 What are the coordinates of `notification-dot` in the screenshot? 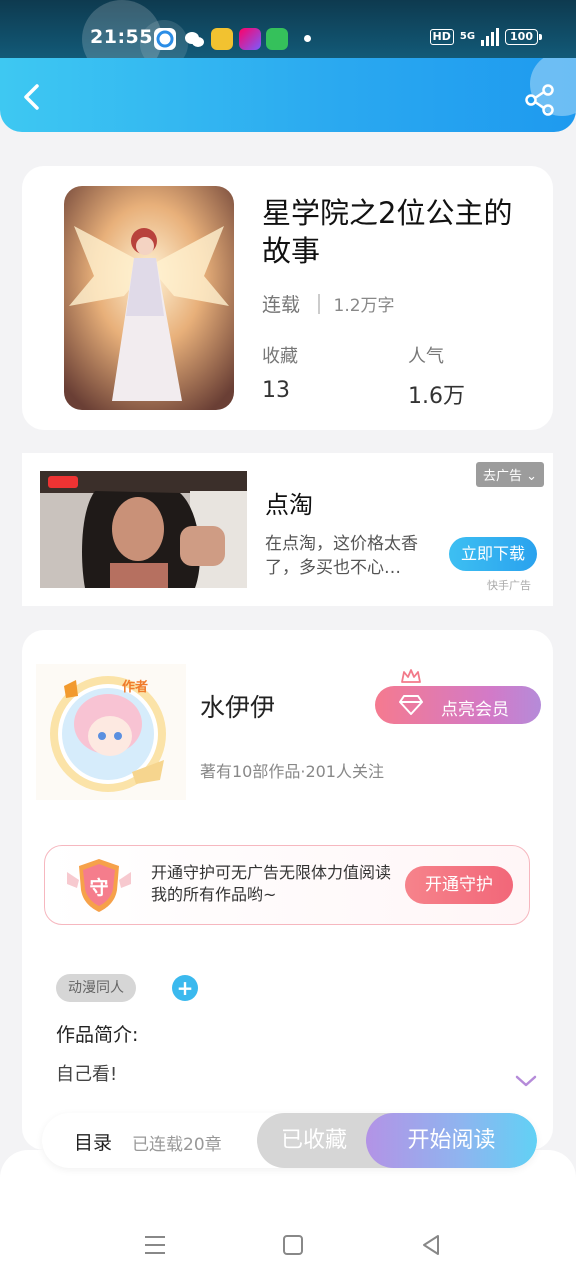 It's located at (307, 38).